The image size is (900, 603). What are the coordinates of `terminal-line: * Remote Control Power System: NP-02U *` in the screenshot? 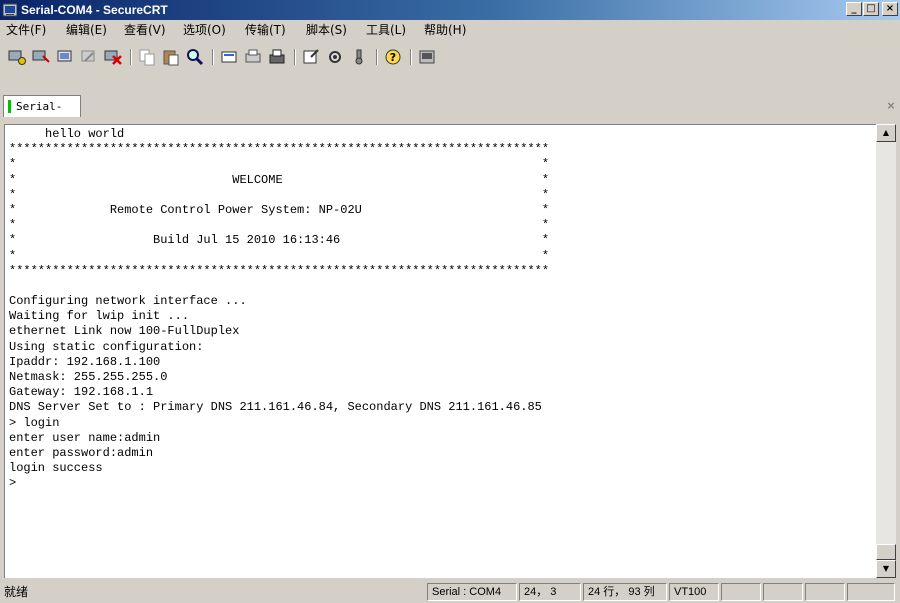 It's located at (279, 209).